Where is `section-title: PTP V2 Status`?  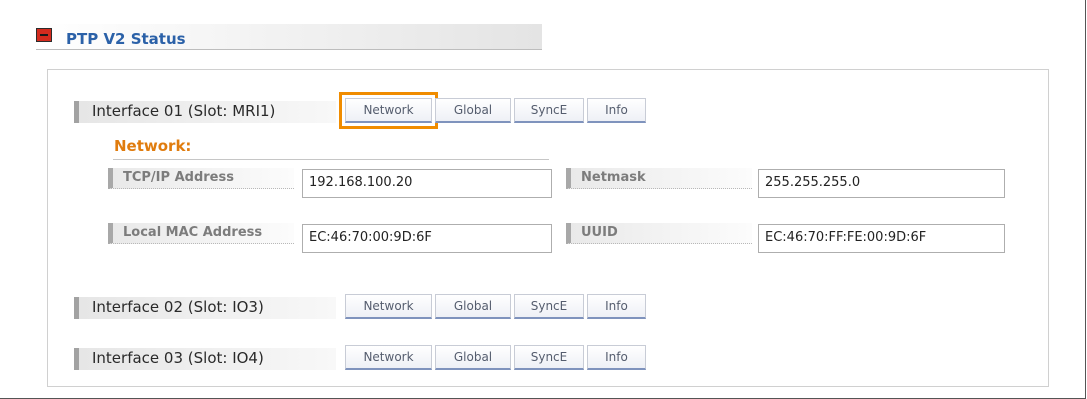
section-title: PTP V2 Status is located at coordinates (126, 39).